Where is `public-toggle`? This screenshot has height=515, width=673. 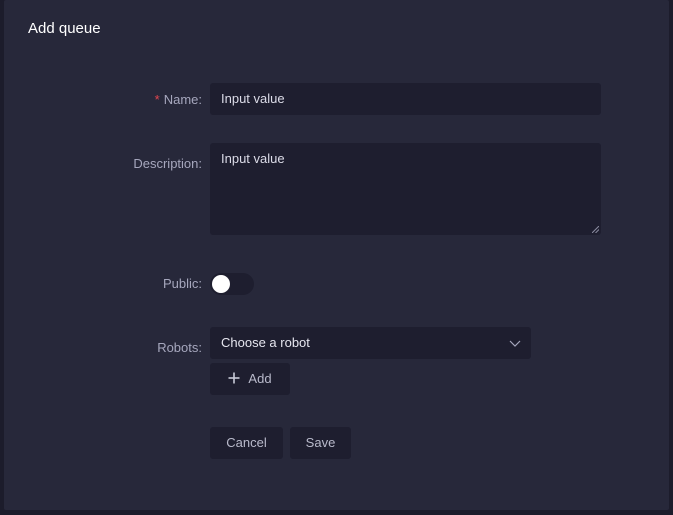 public-toggle is located at coordinates (232, 284).